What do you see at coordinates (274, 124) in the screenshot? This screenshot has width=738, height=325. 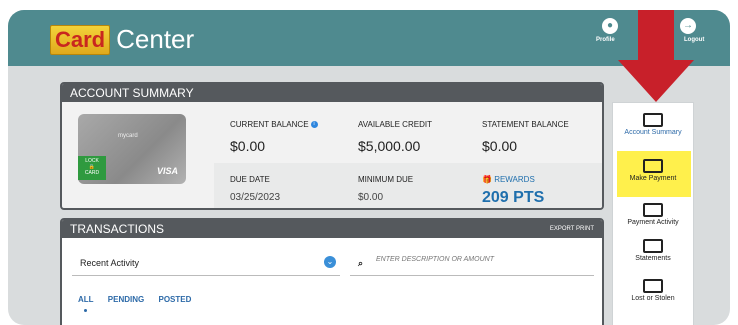 I see `current-balance-label: CURRENT BALANCE i` at bounding box center [274, 124].